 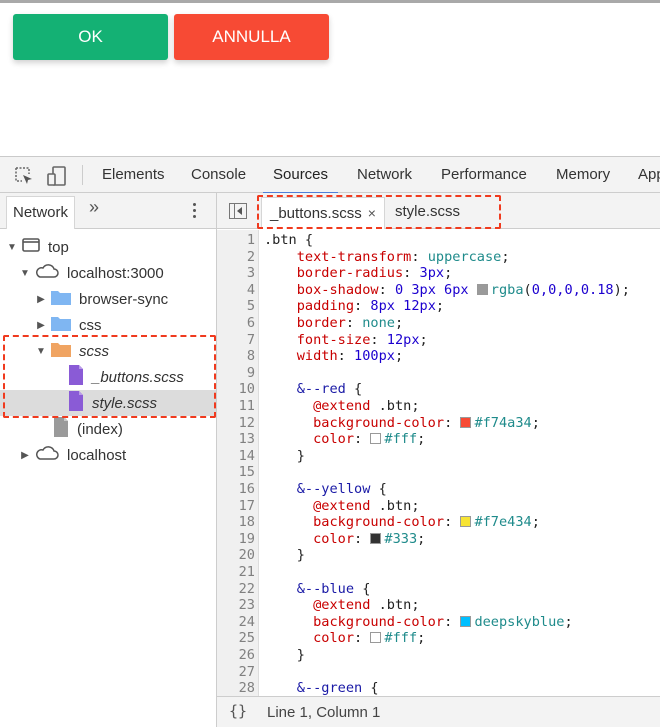 I want to click on line-number: 3, so click(x=250, y=273).